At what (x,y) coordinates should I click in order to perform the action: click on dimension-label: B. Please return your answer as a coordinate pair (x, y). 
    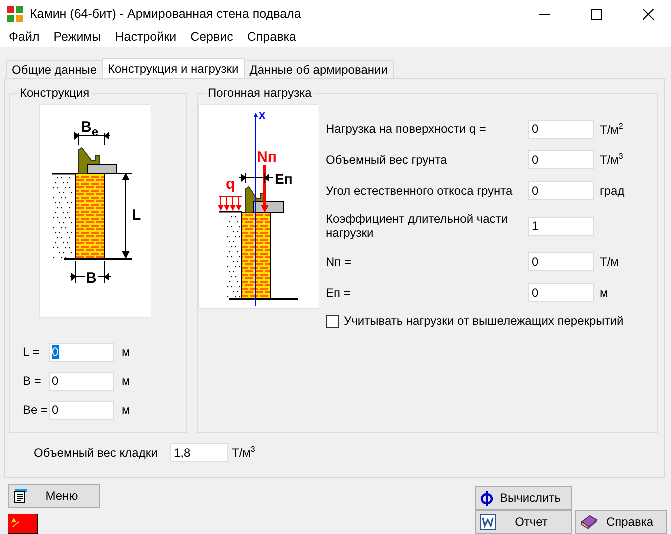
    Looking at the image, I should click on (91, 278).